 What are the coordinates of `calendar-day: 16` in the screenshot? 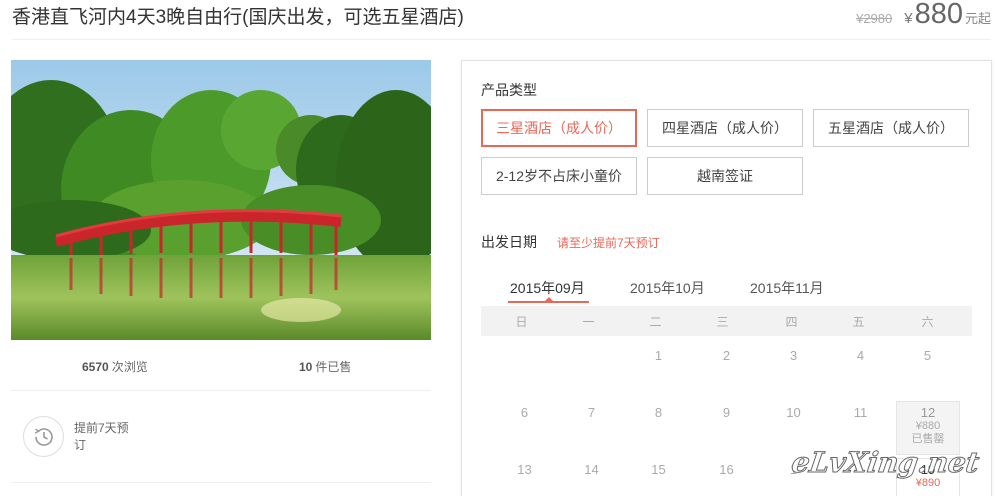 It's located at (726, 469).